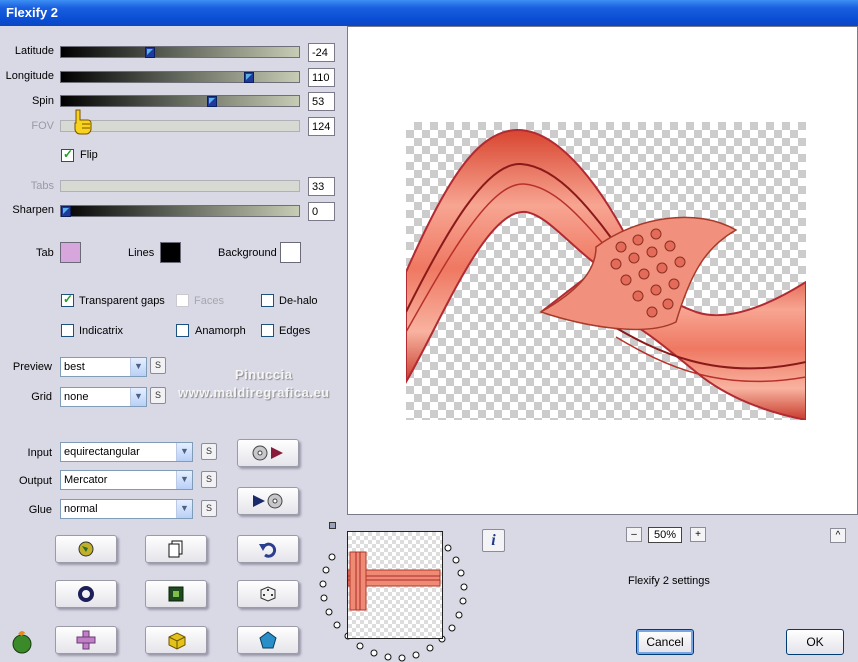 The image size is (858, 662). I want to click on transparent-gaps-label: Transparent gaps, so click(122, 301).